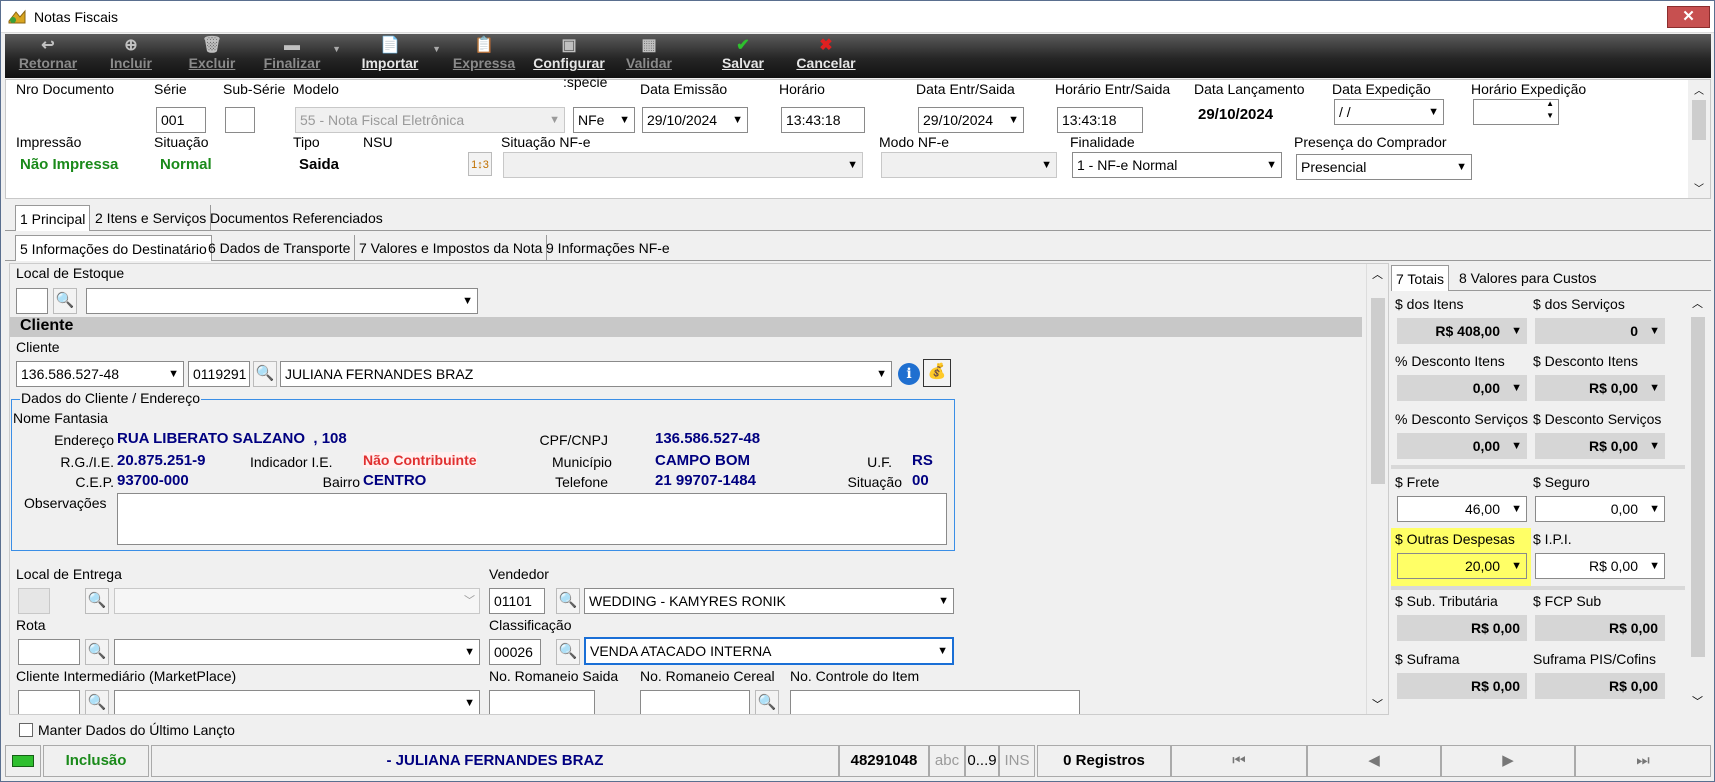 This screenshot has width=1715, height=782. Describe the element at coordinates (296, 218) in the screenshot. I see `tab-documentos-referenciados: Documentos Referenciados` at that location.